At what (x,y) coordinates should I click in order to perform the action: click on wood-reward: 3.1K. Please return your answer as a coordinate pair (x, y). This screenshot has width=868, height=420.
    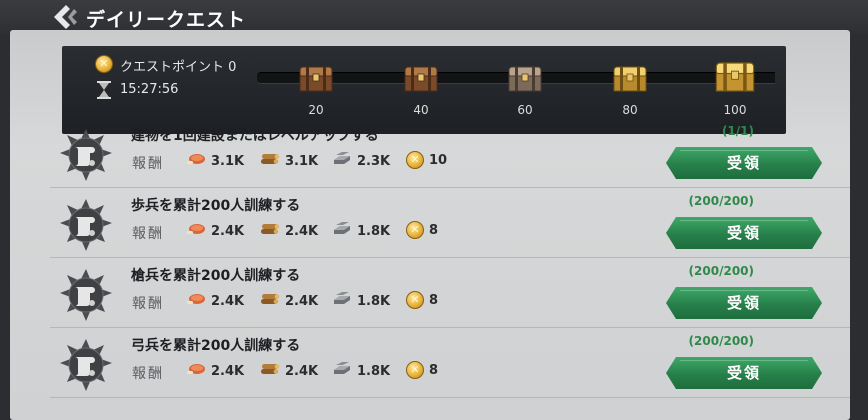
    Looking at the image, I should click on (289, 161).